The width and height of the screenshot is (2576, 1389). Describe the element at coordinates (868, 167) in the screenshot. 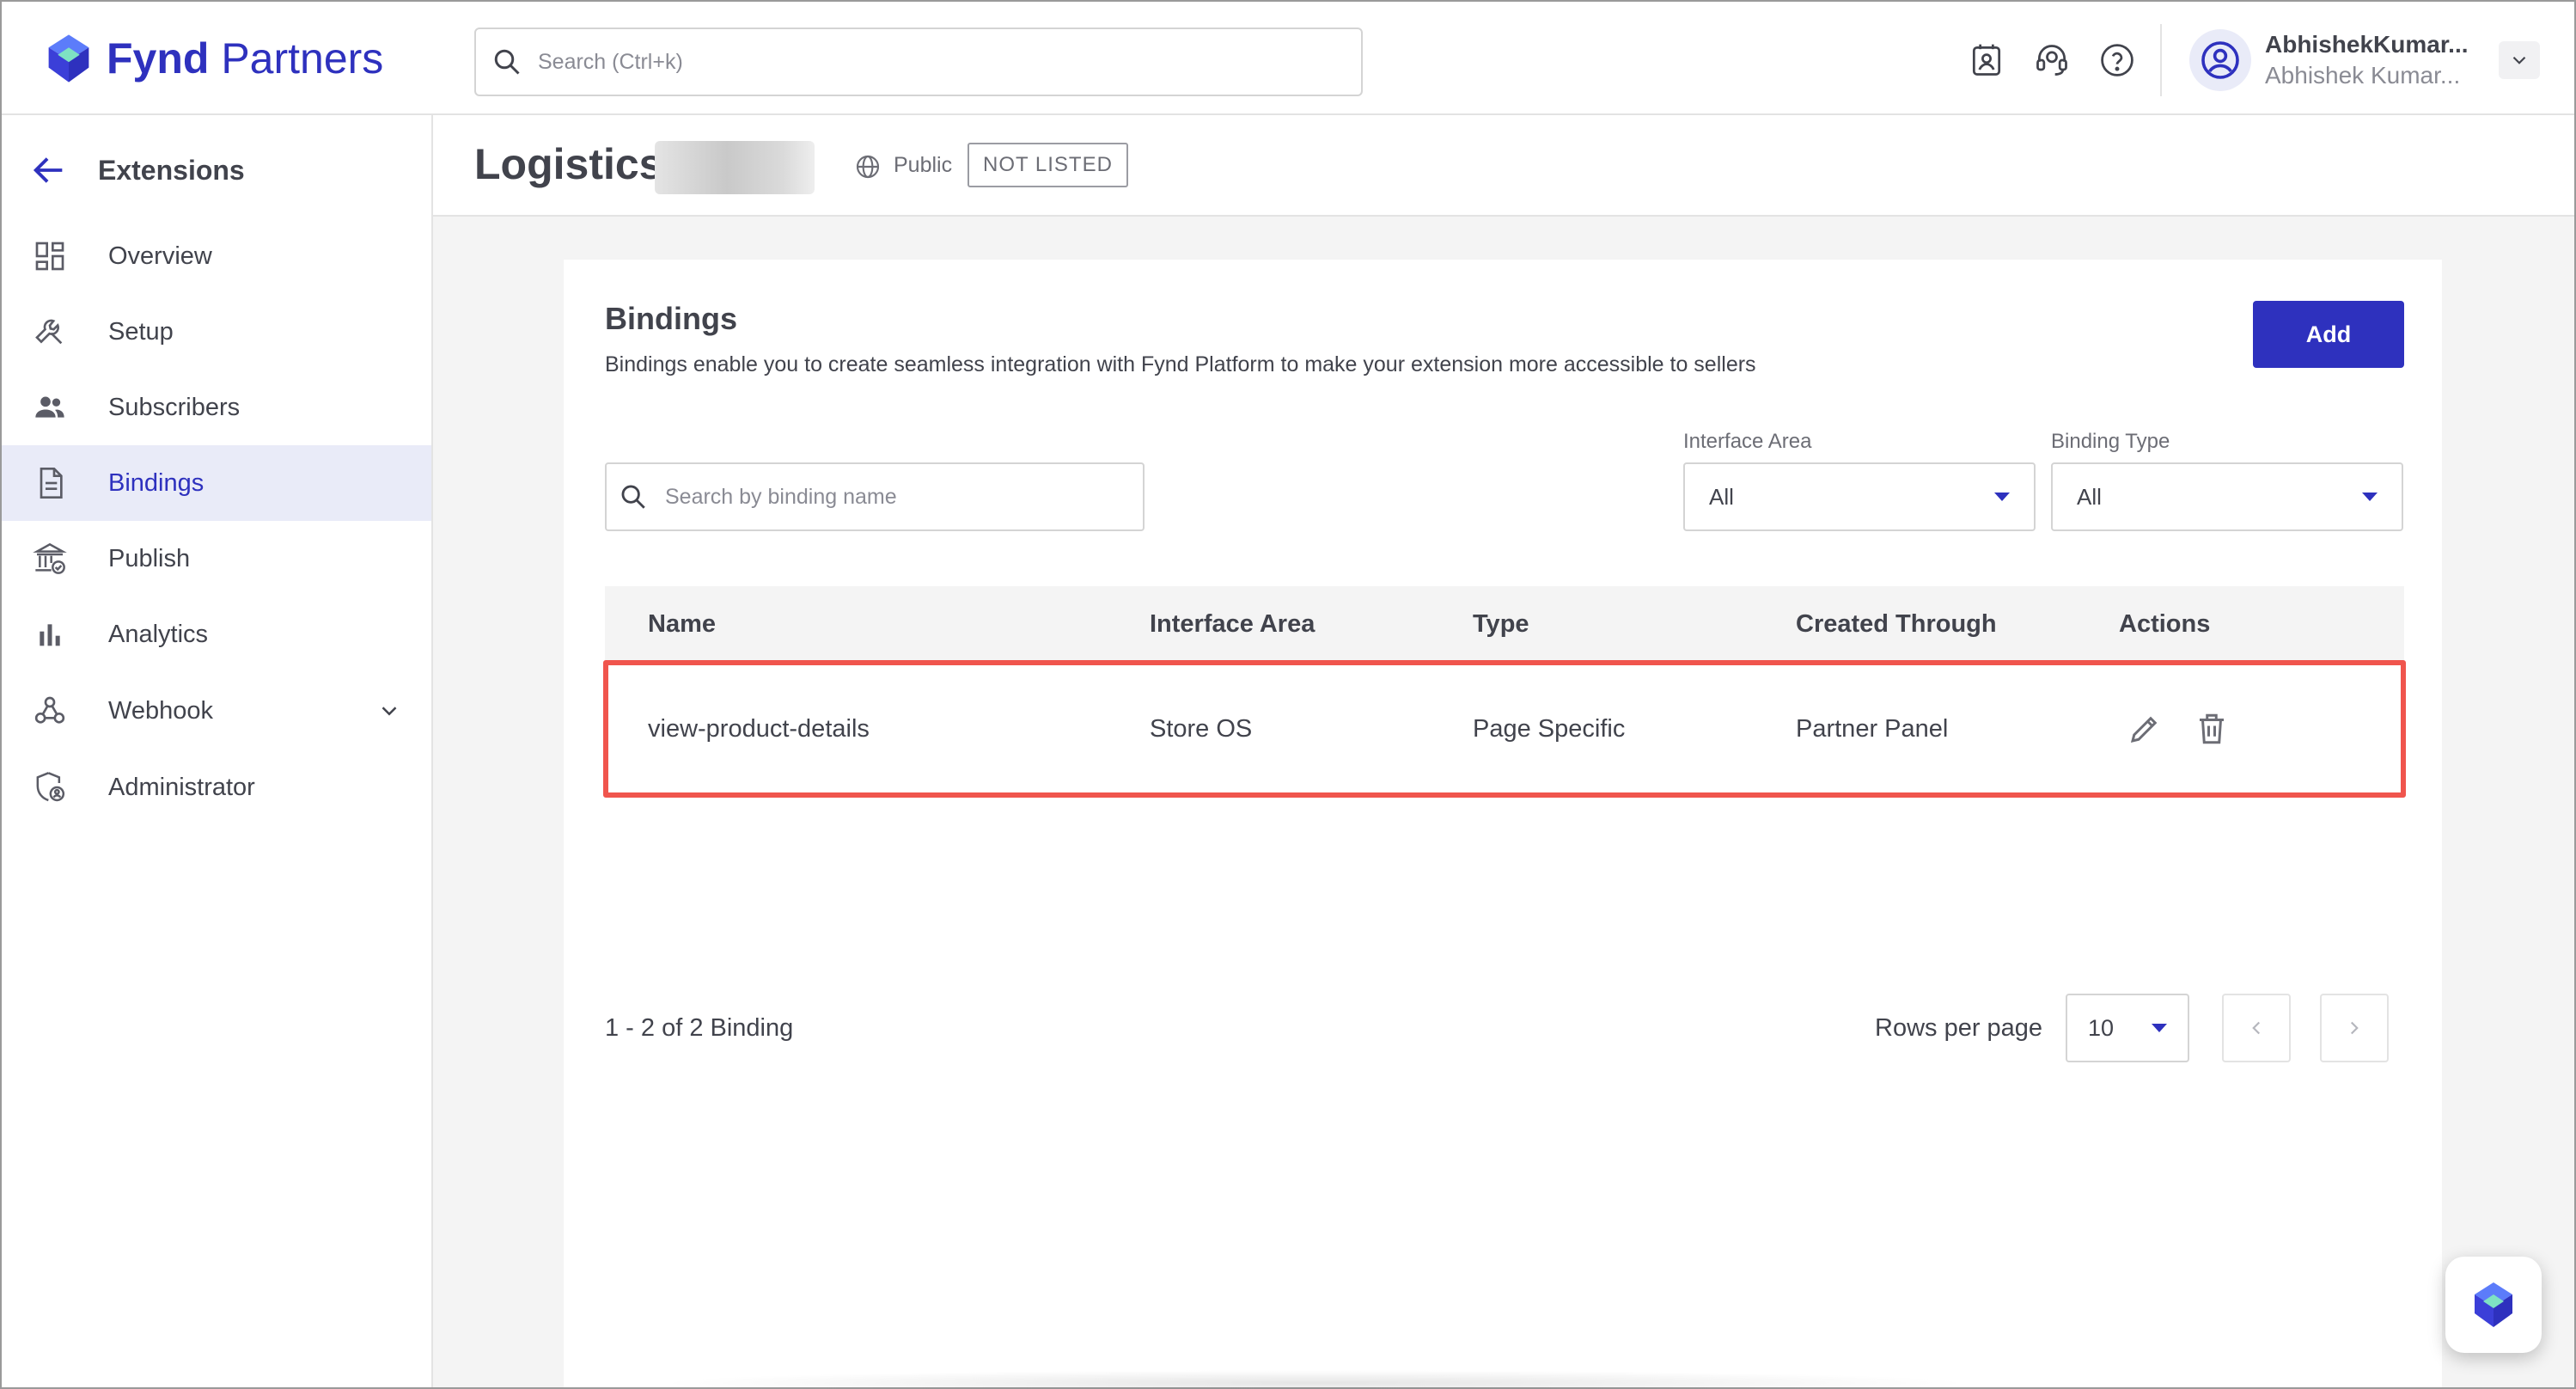

I see `globe-icon` at that location.